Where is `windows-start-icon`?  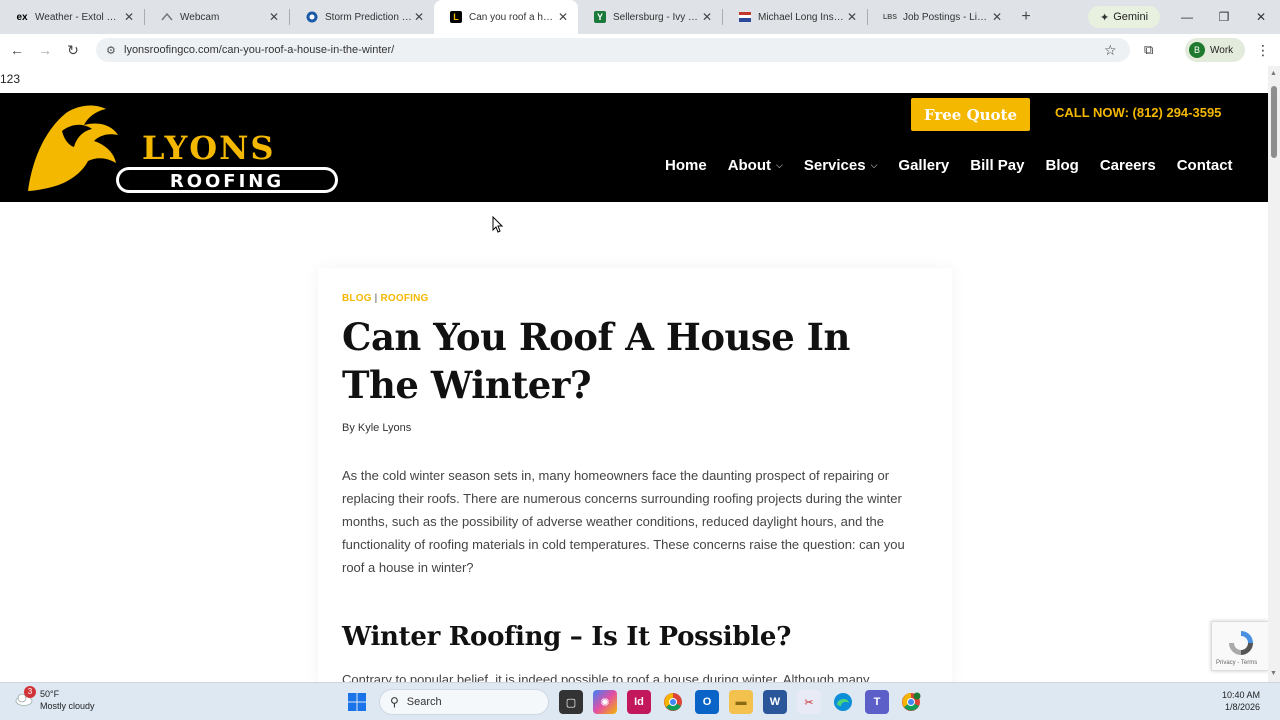 windows-start-icon is located at coordinates (357, 702).